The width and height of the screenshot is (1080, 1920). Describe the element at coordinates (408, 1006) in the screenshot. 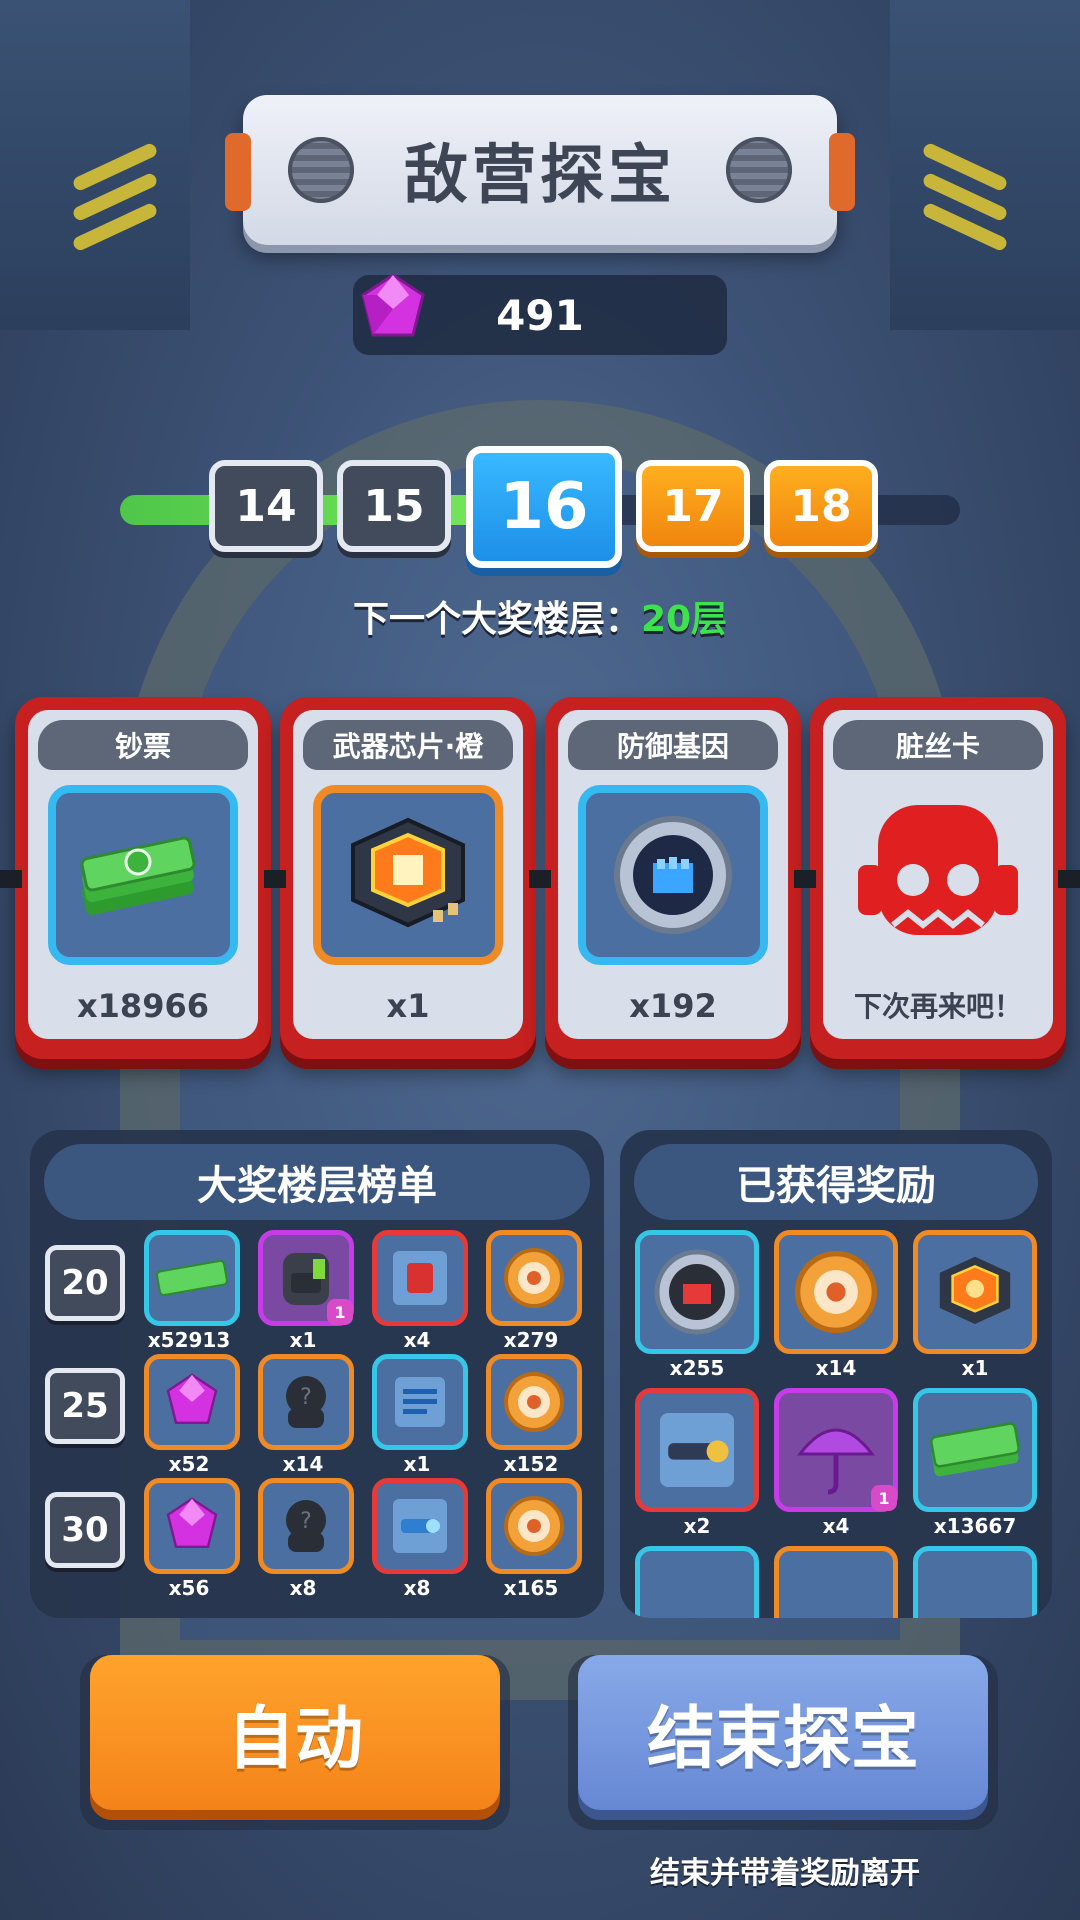

I see `card-quantity: x1` at that location.